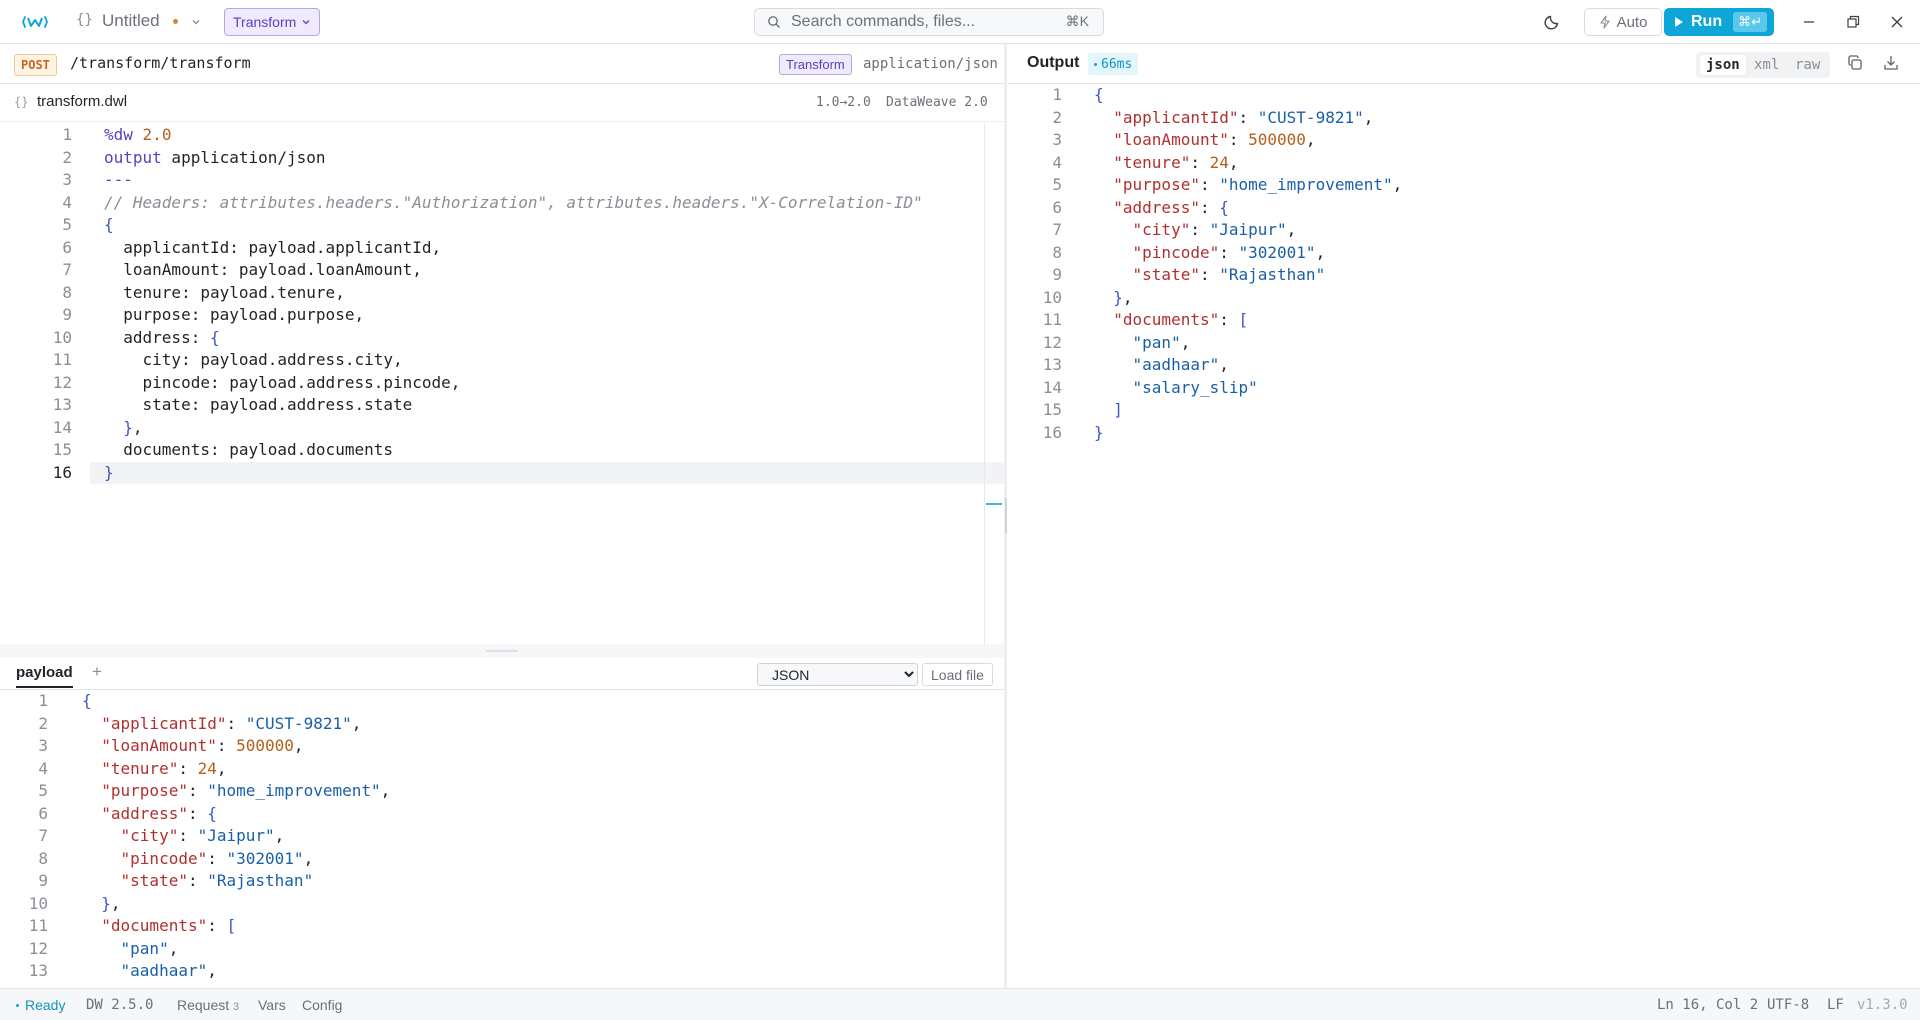 This screenshot has height=1020, width=1920. What do you see at coordinates (43, 745) in the screenshot?
I see `line-number: 3` at bounding box center [43, 745].